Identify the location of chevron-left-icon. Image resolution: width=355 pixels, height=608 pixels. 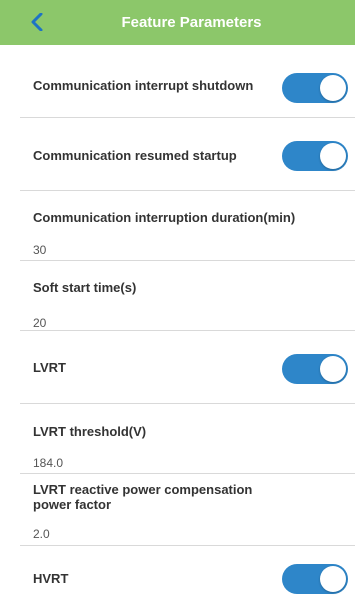
(37, 22).